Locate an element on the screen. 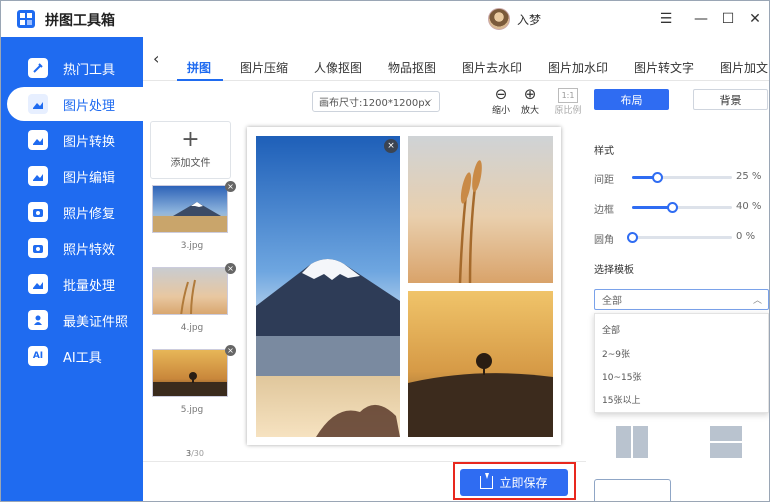 This screenshot has height=502, width=770. app-logo-icon is located at coordinates (26, 19).